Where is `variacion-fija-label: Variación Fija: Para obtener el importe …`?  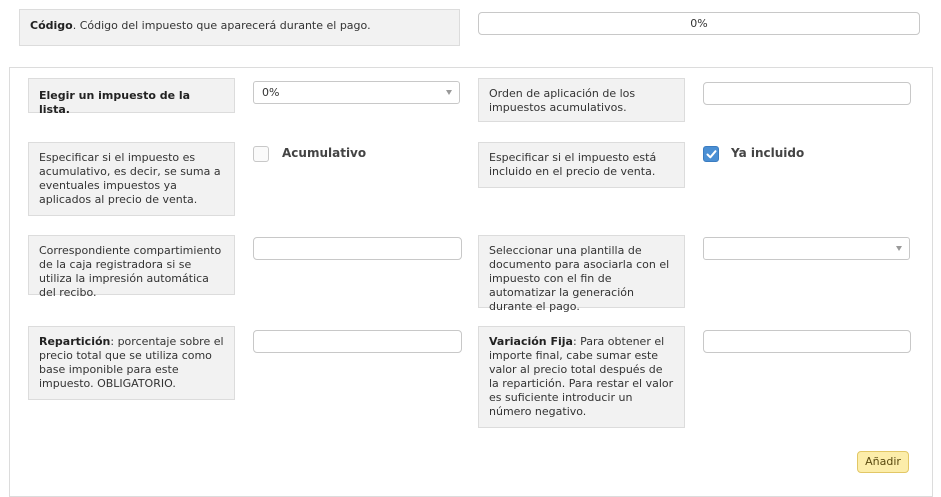 variacion-fija-label: Variación Fija: Para obtener el importe … is located at coordinates (581, 377).